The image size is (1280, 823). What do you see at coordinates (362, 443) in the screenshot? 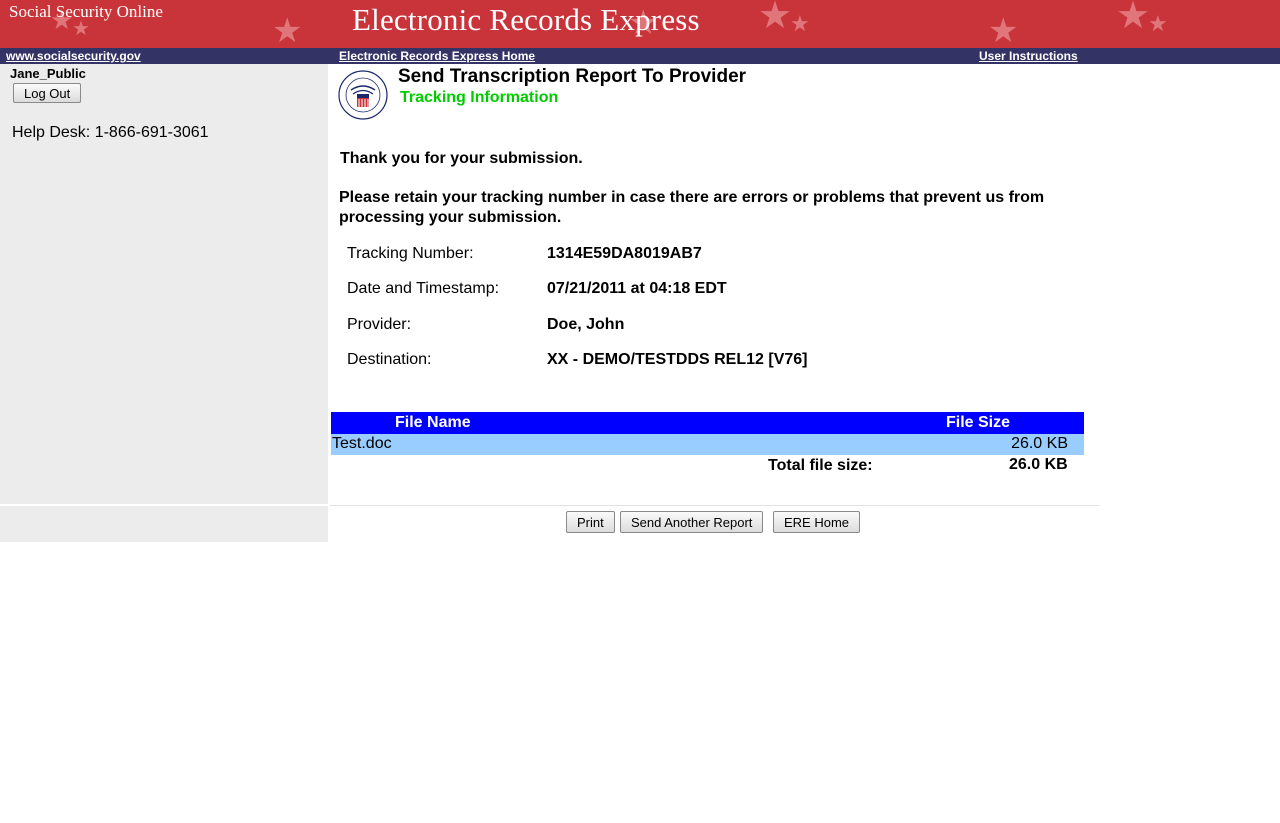
I see `file-name-cell: Test.doc` at bounding box center [362, 443].